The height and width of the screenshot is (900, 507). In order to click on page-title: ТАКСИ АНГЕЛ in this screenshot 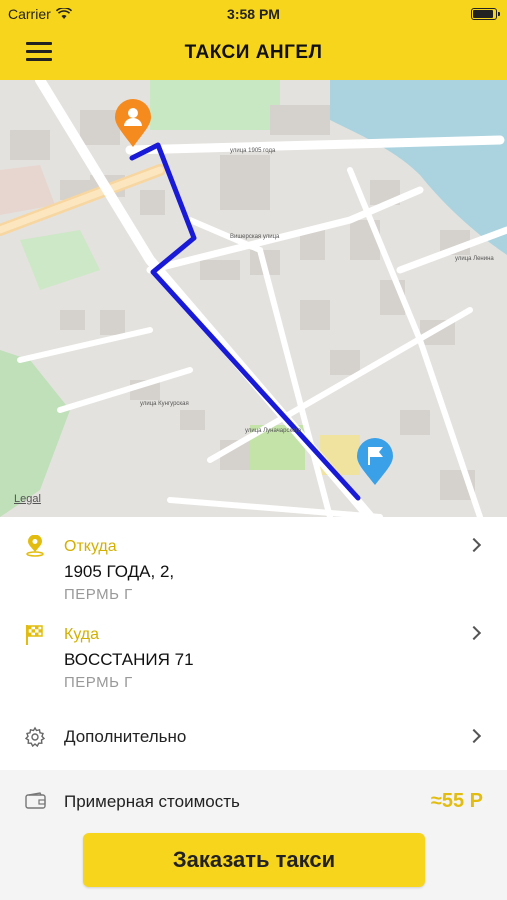, I will do `click(253, 52)`.